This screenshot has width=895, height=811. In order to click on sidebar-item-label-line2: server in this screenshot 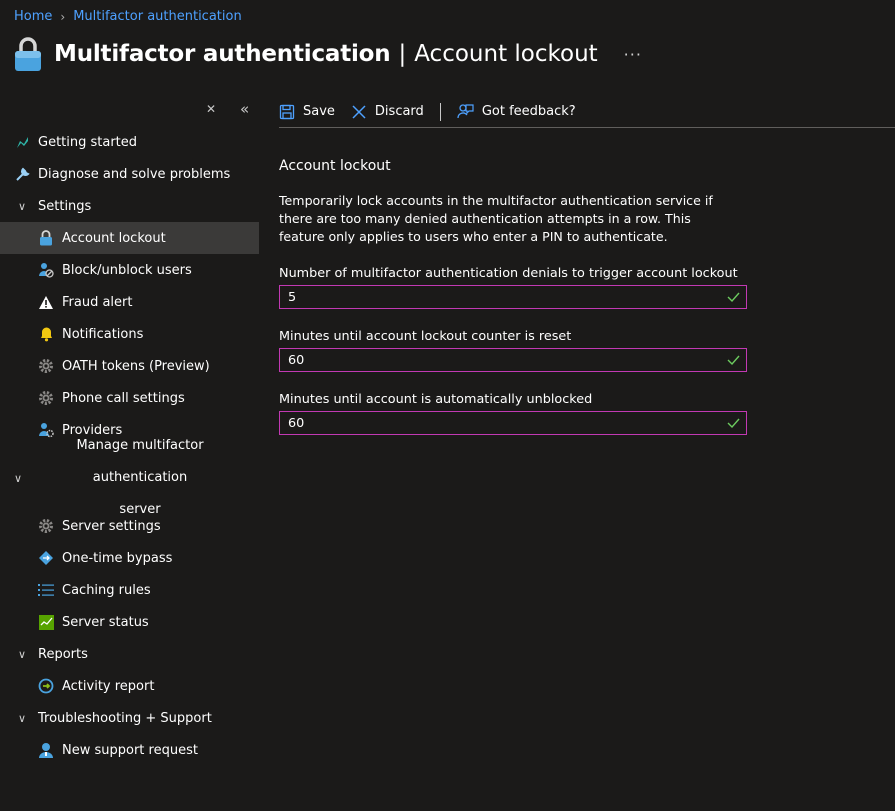, I will do `click(140, 509)`.